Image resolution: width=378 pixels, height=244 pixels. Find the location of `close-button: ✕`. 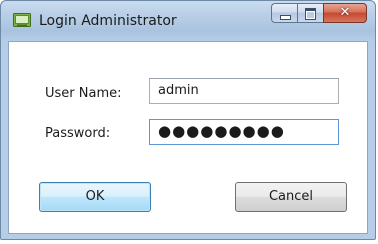

close-button: ✕ is located at coordinates (345, 13).